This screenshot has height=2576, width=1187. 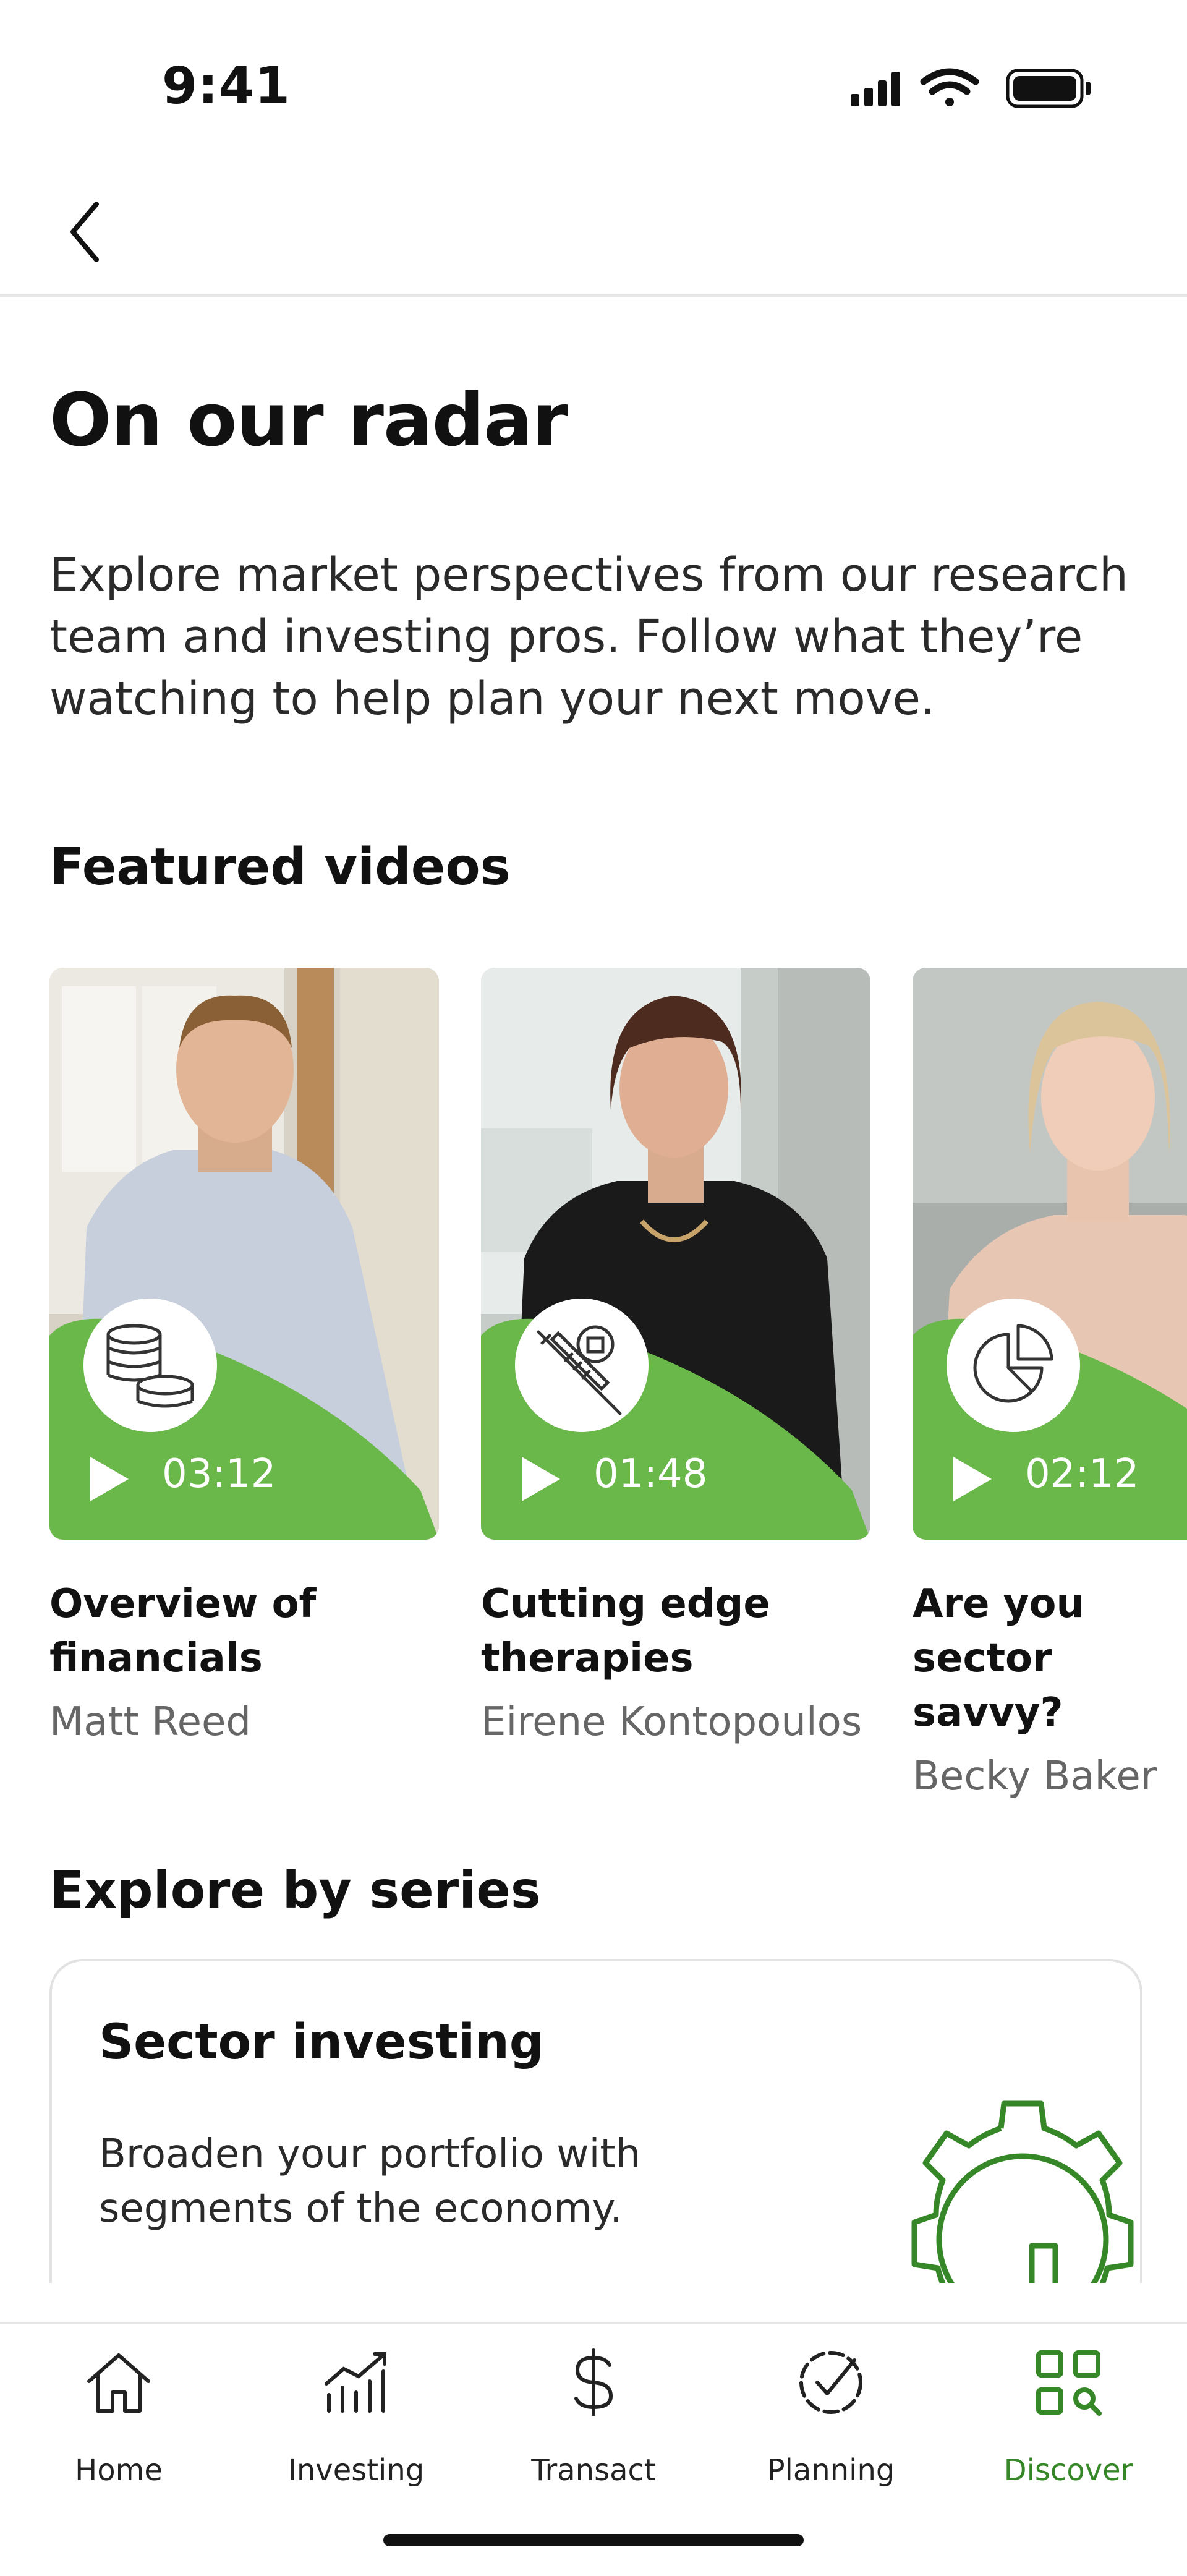 What do you see at coordinates (593, 2470) in the screenshot?
I see `tab-label: Transact` at bounding box center [593, 2470].